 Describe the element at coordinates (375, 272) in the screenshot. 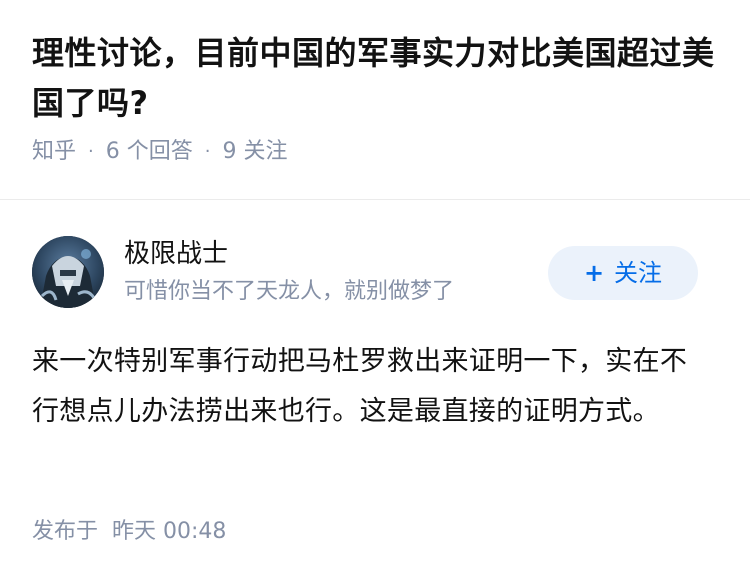

I see `author-row: 极限战士 可惜你当不了天龙人，就别做梦了 + 关注` at that location.